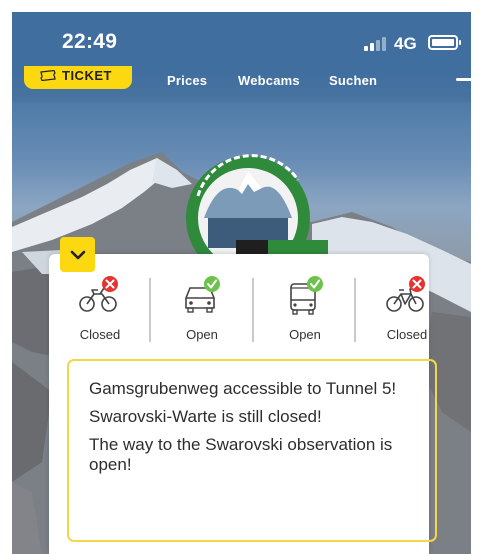  I want to click on notice-line: Swarovski-Warte is still closed!, so click(205, 416).